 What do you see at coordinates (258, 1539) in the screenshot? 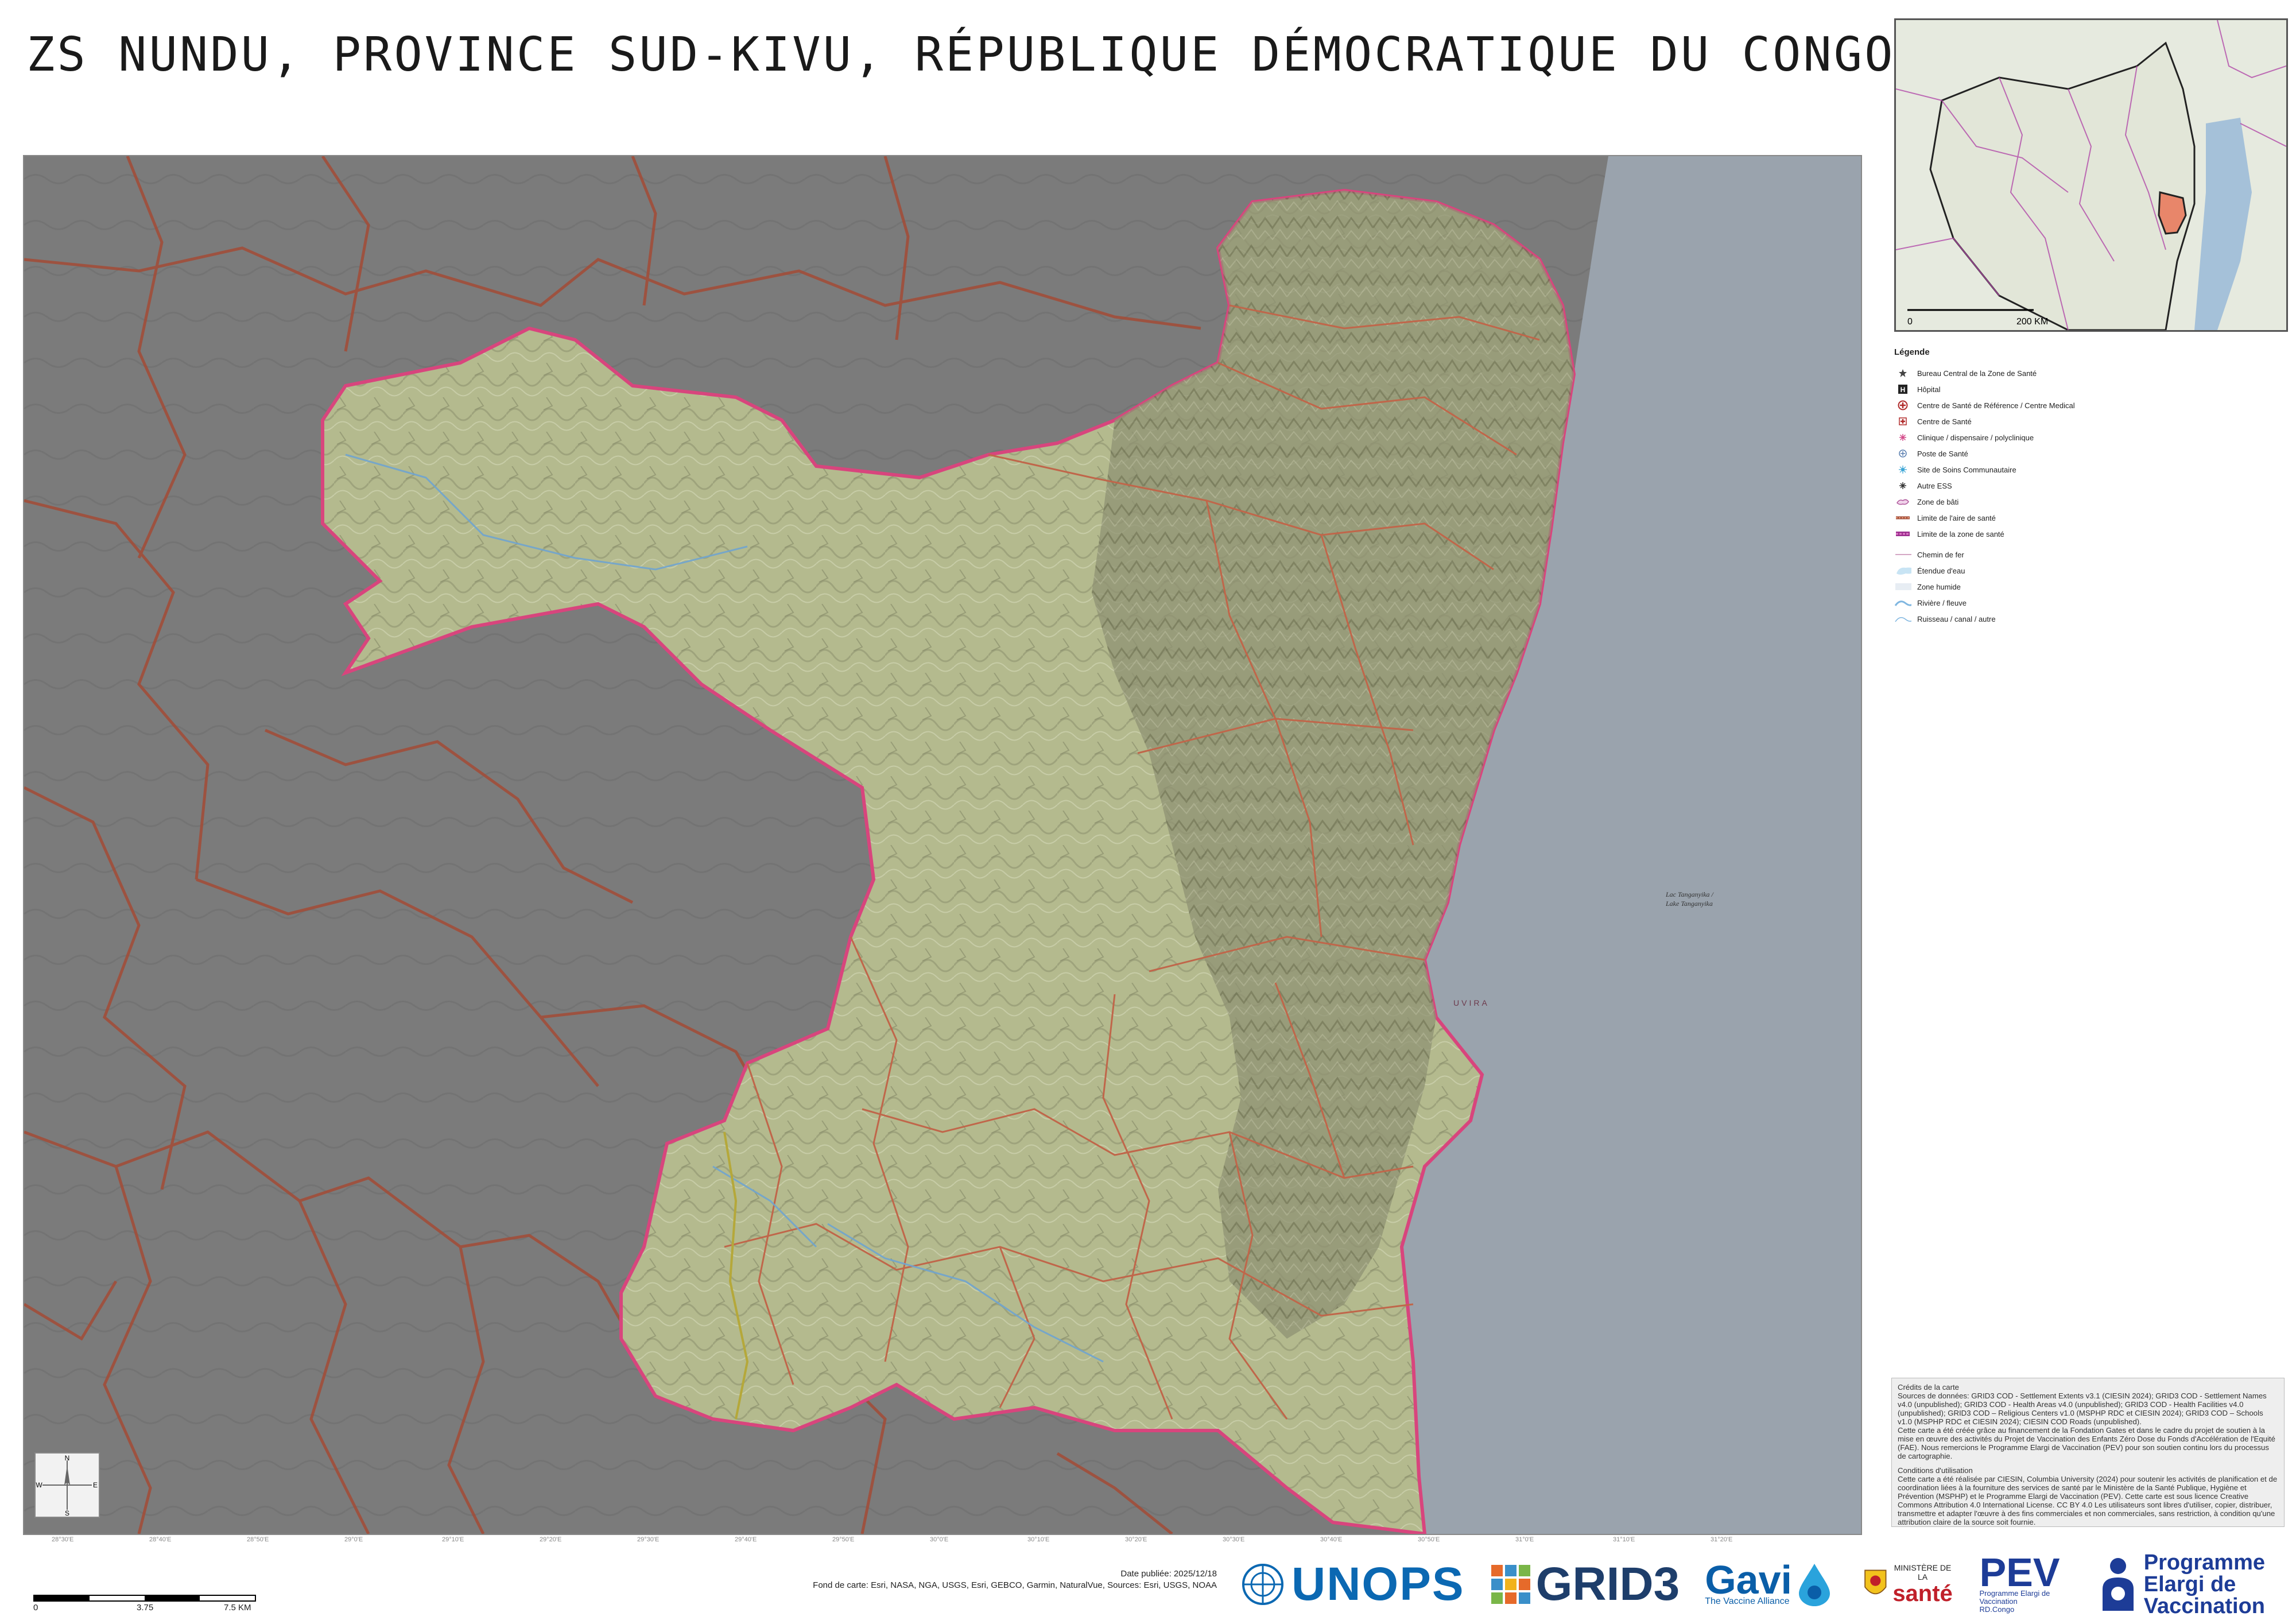
I see `coord-label: 28°50'E` at bounding box center [258, 1539].